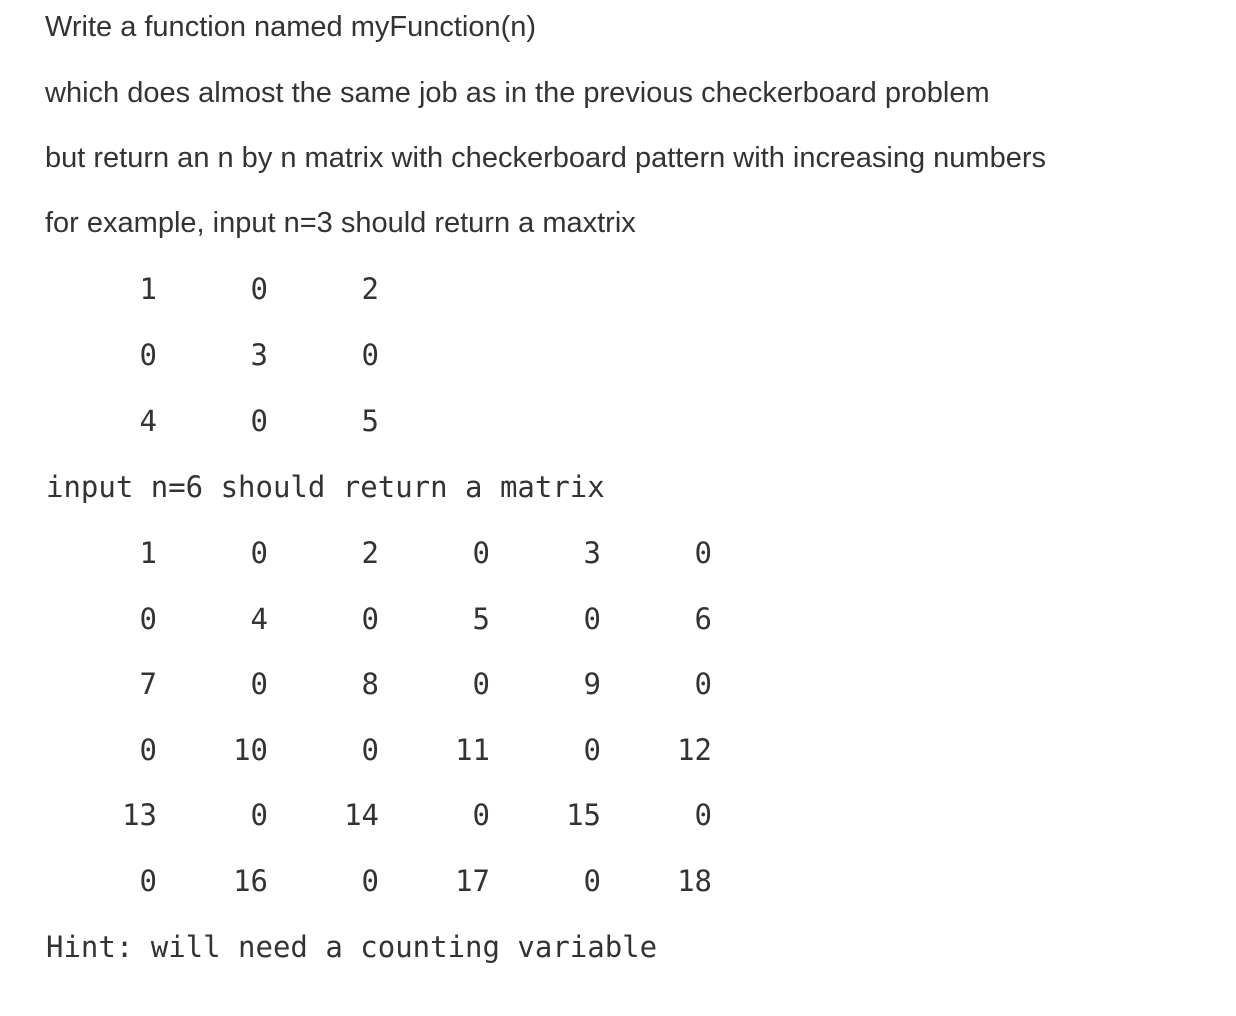 The height and width of the screenshot is (1016, 1236). Describe the element at coordinates (694, 749) in the screenshot. I see `matrix-cell: 12` at that location.